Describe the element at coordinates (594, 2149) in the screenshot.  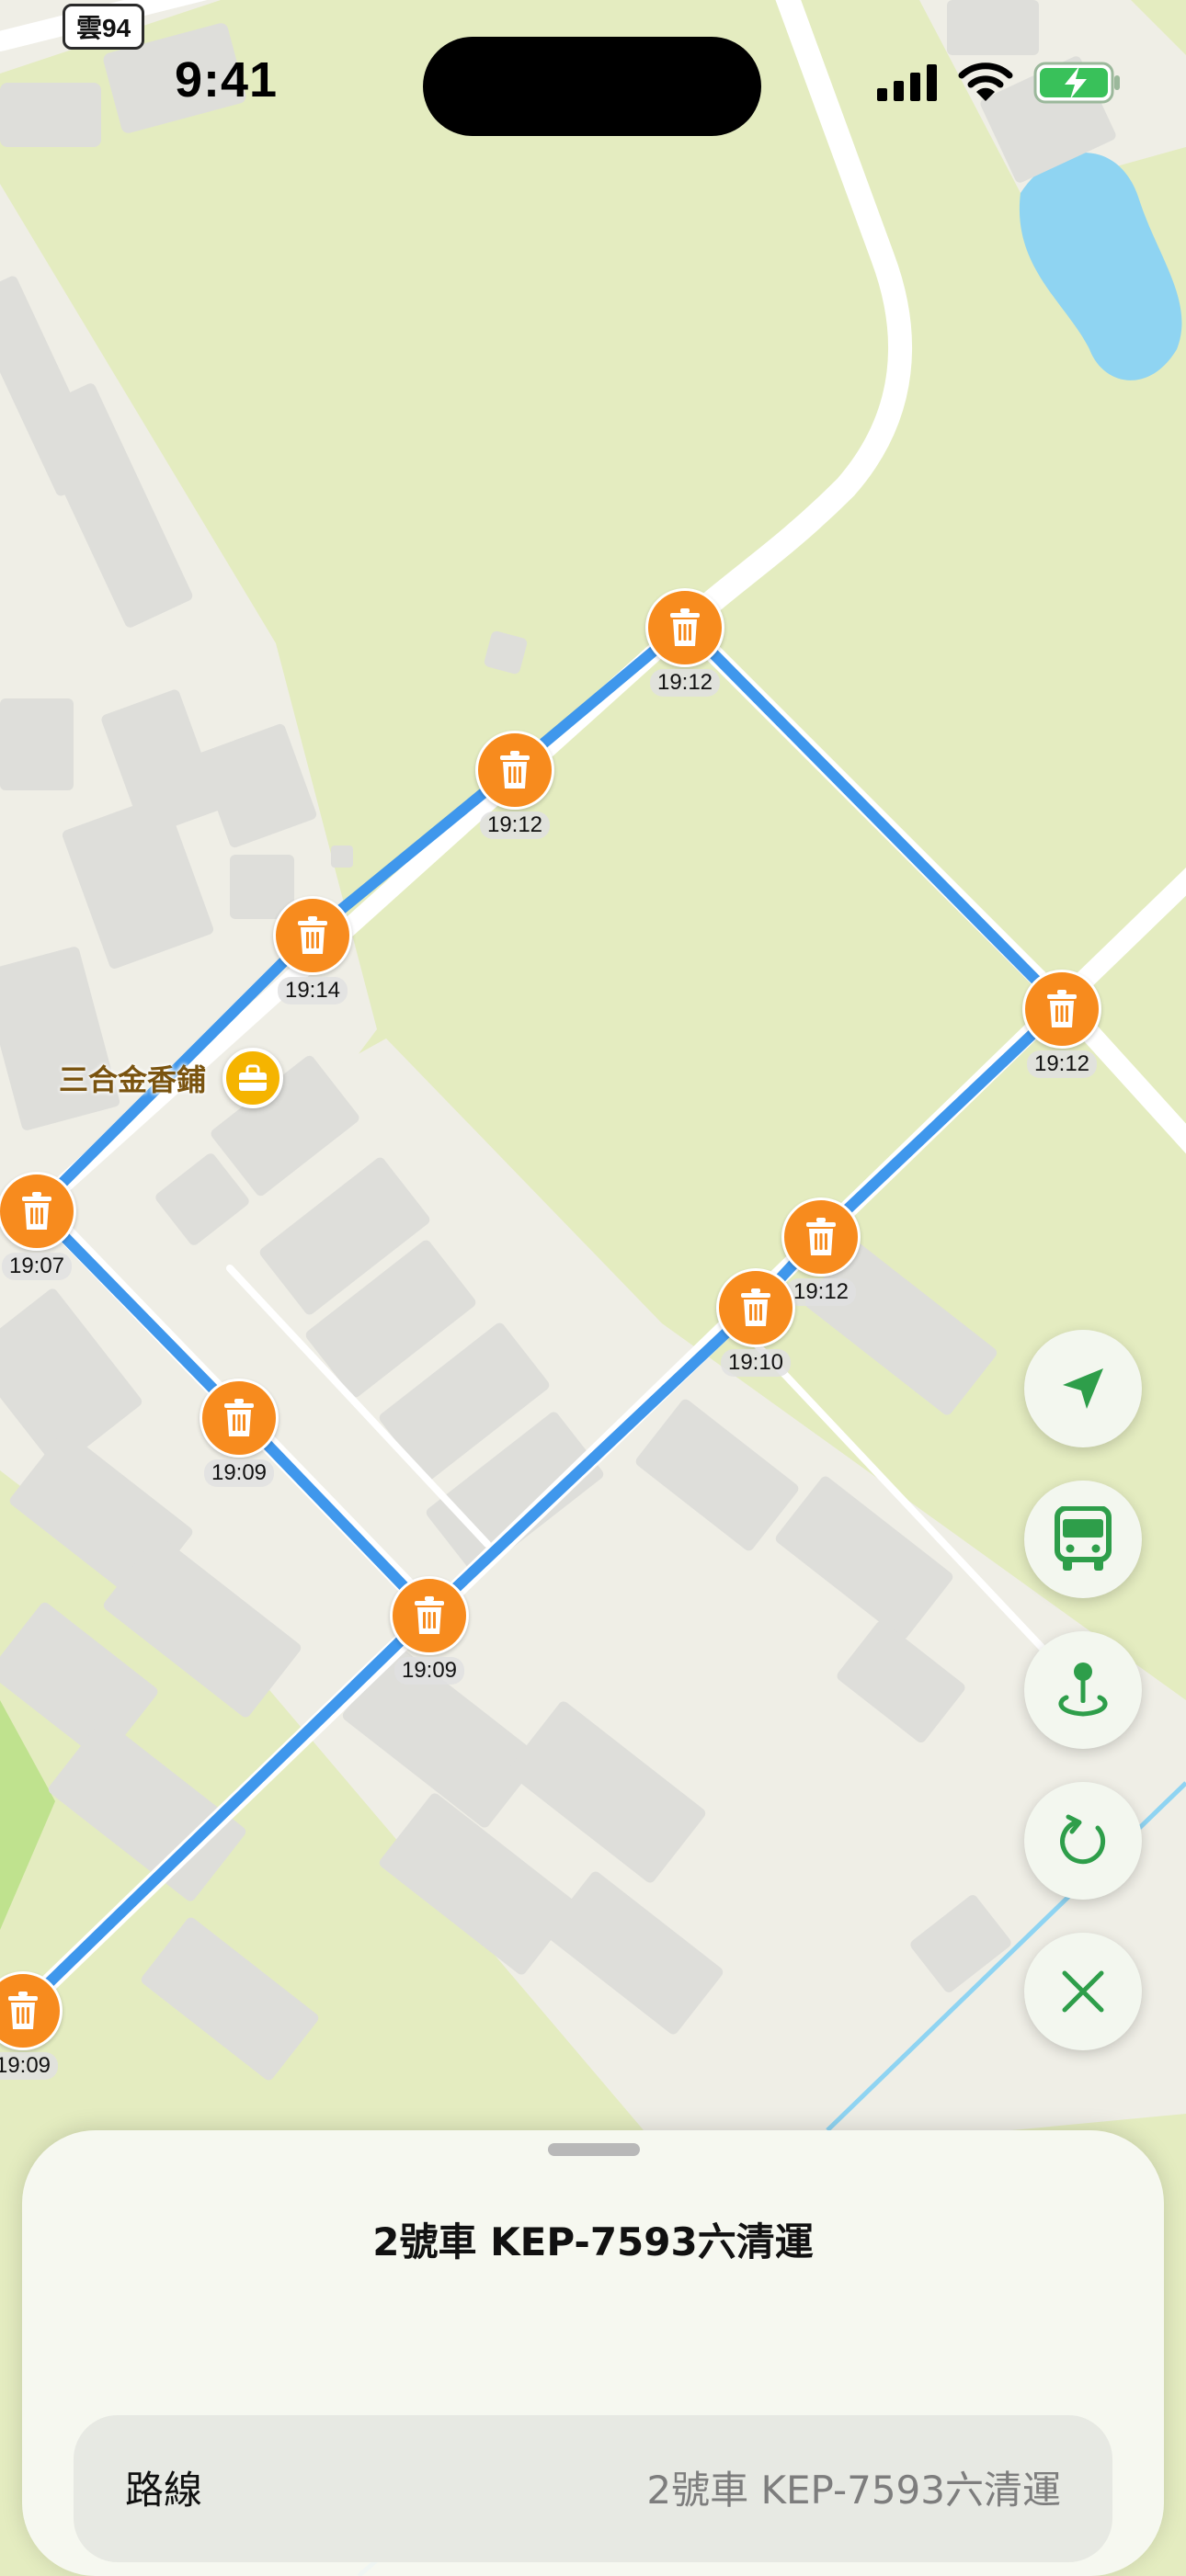
I see `sheet-grabber` at that location.